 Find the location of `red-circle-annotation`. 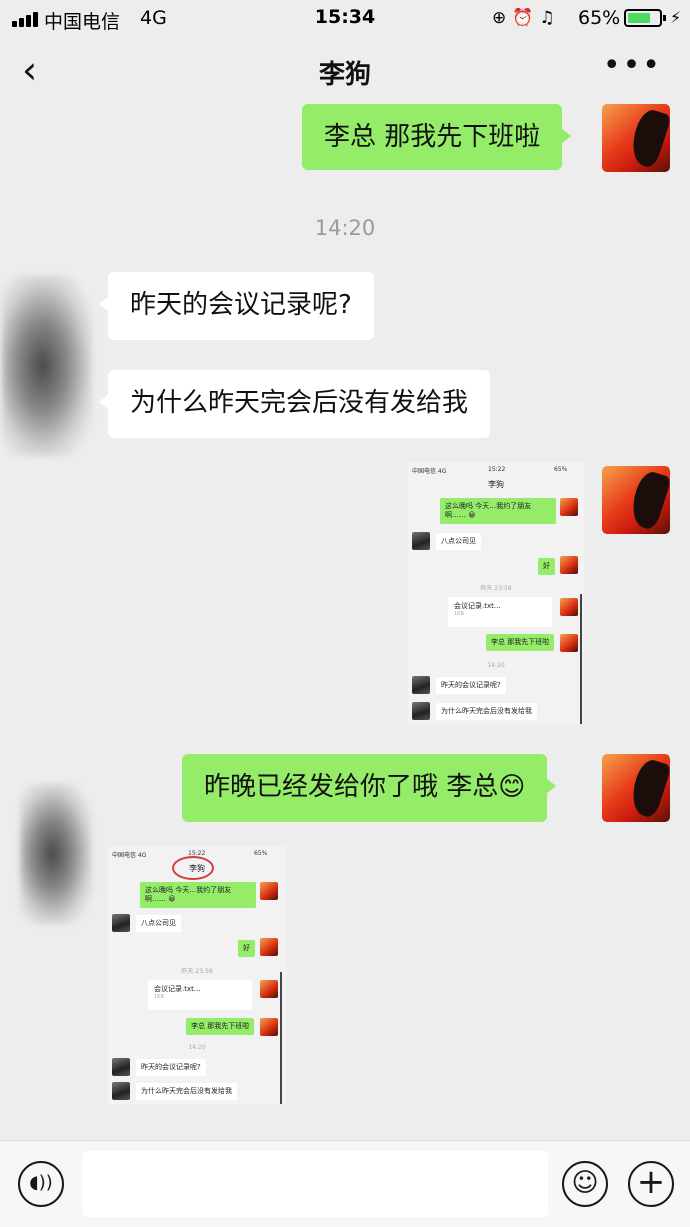

red-circle-annotation is located at coordinates (193, 868).